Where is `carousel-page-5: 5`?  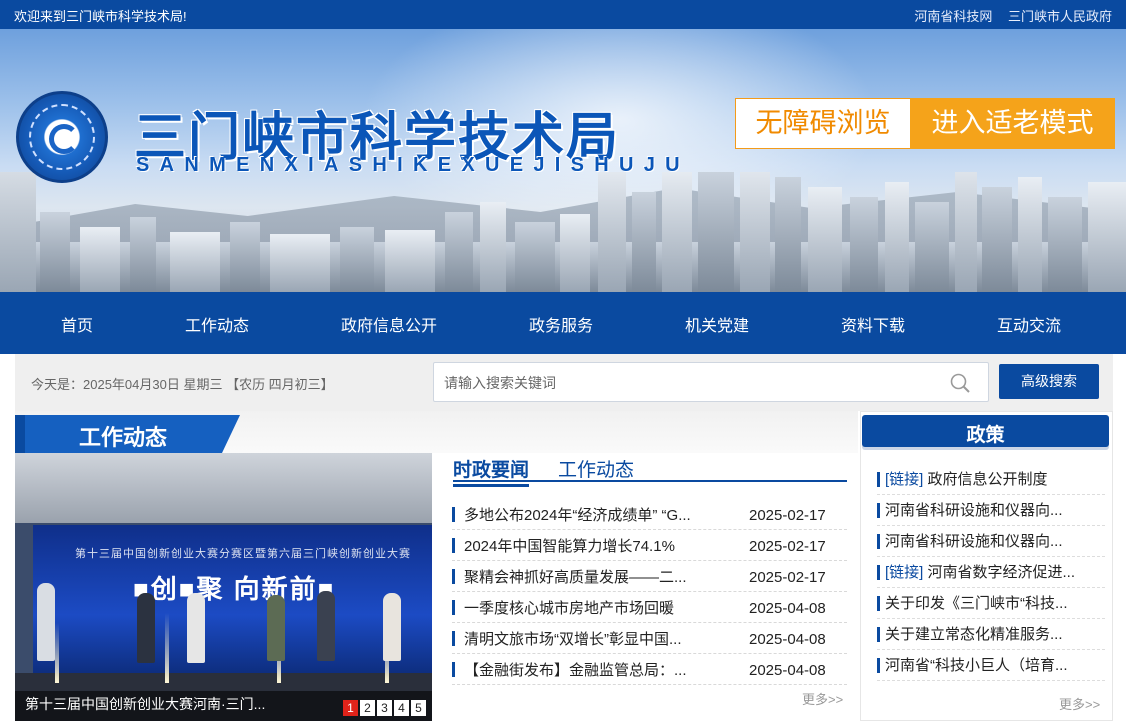 carousel-page-5: 5 is located at coordinates (418, 708).